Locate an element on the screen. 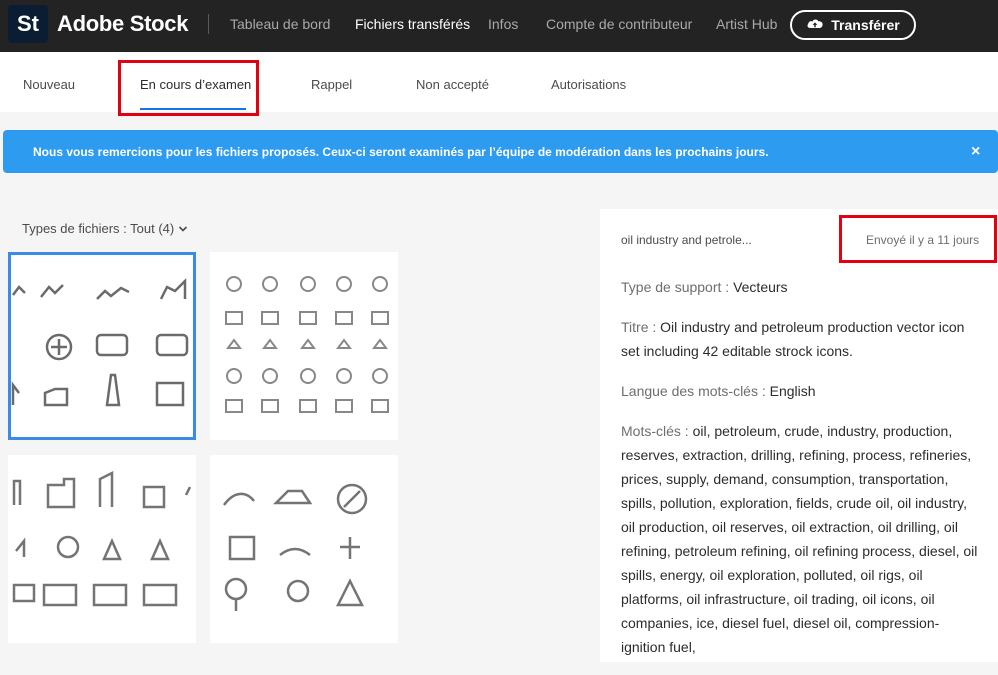 The height and width of the screenshot is (675, 998). tab-not-accepted: Non accepté is located at coordinates (452, 84).